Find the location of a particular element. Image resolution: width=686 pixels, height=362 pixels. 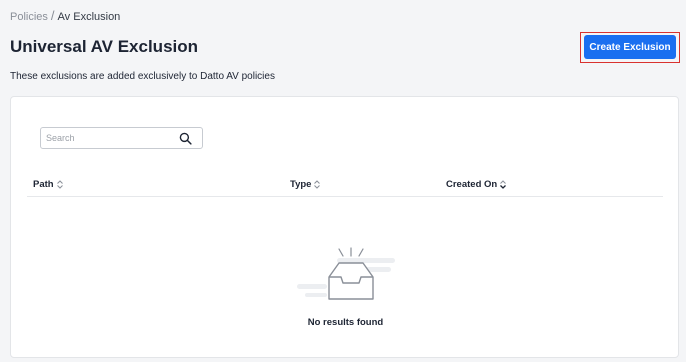

empty-inbox-icon is located at coordinates (346, 273).